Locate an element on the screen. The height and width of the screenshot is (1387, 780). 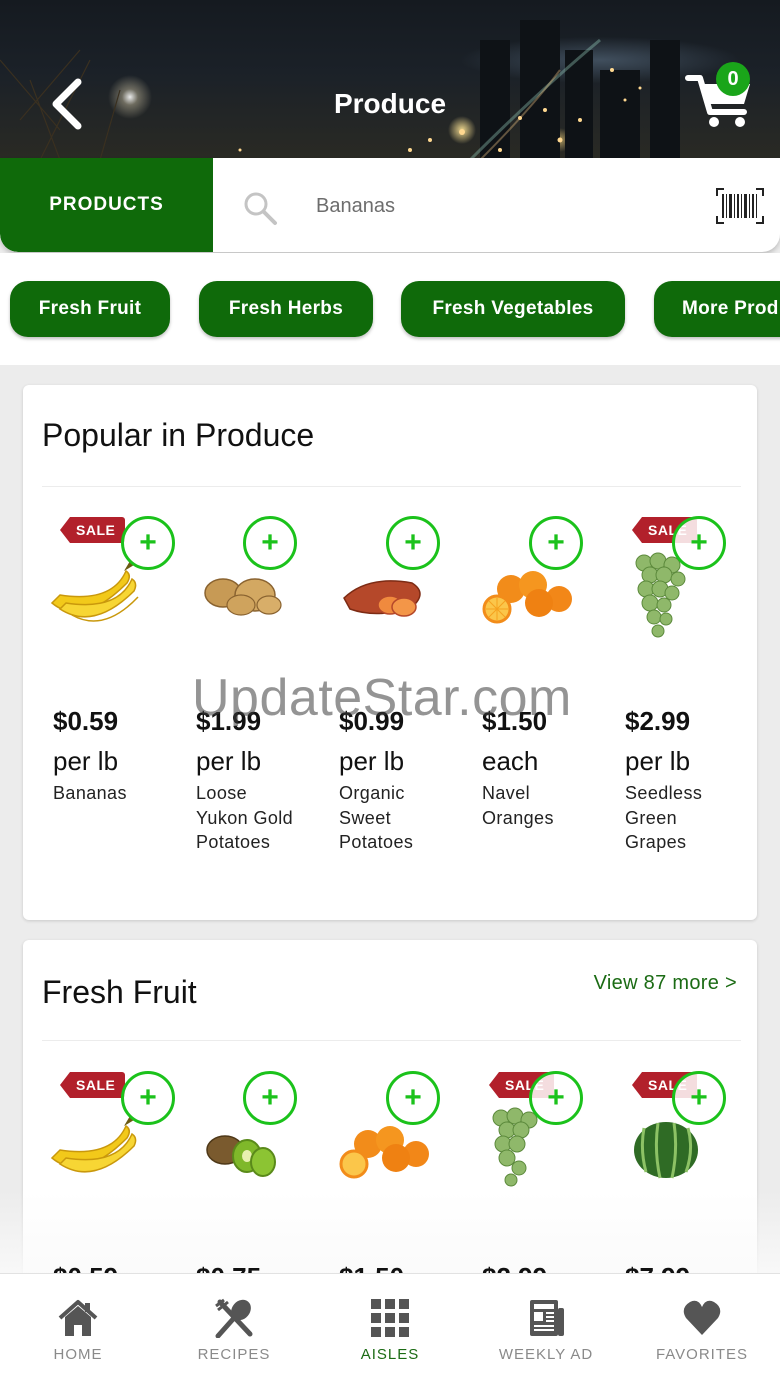
newspaper-icon is located at coordinates (547, 1318).